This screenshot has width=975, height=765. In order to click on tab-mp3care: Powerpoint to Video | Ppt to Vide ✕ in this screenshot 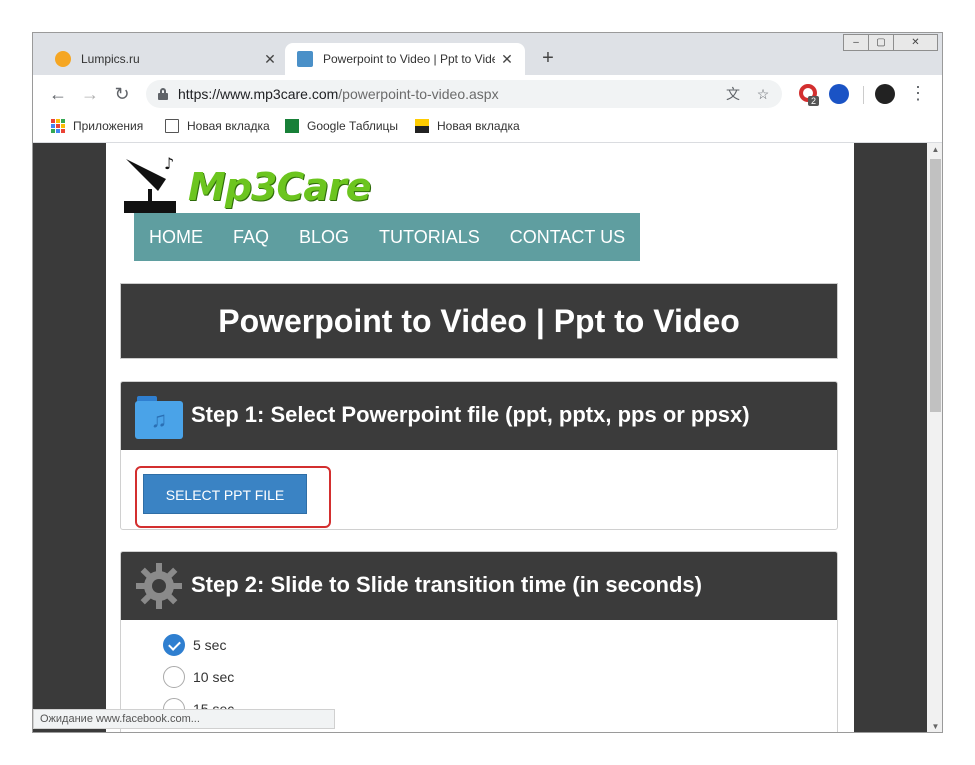, I will do `click(405, 59)`.